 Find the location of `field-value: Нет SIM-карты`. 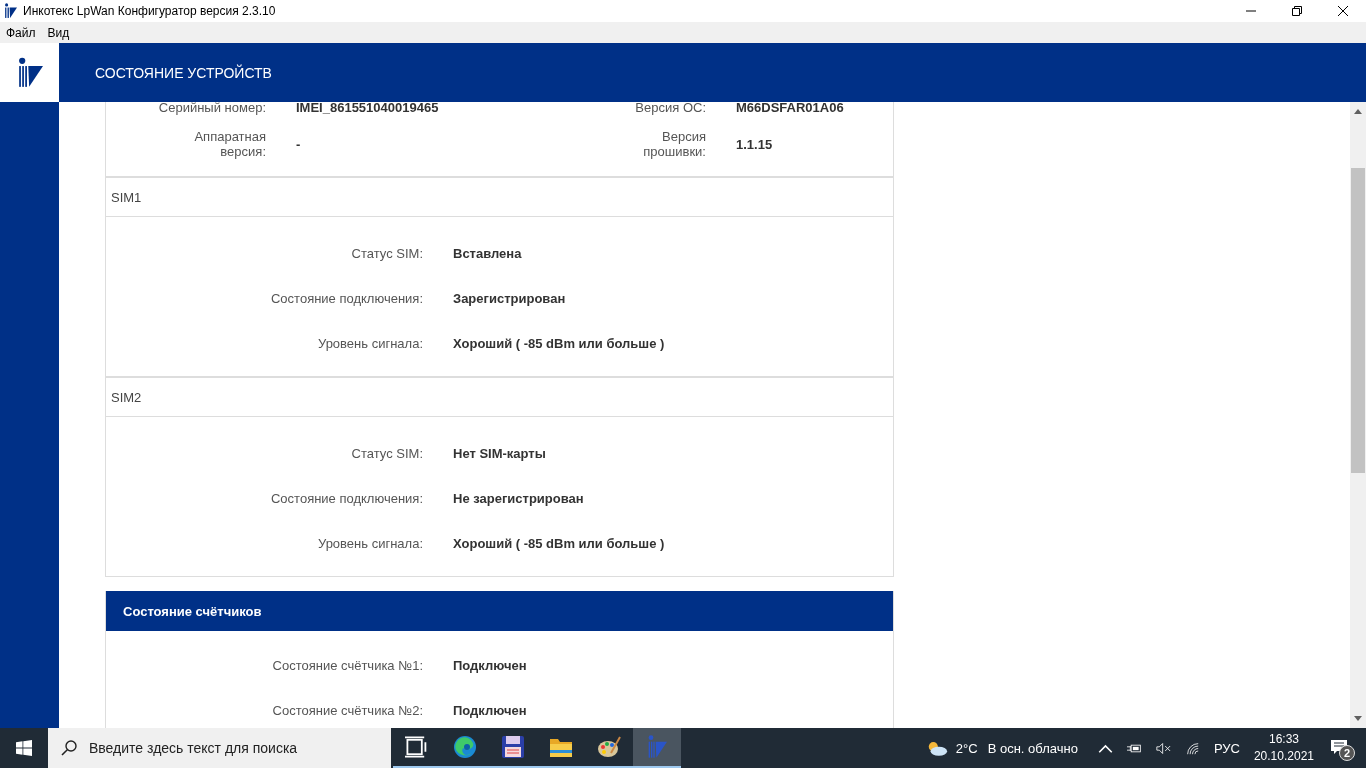

field-value: Нет SIM-карты is located at coordinates (499, 453).